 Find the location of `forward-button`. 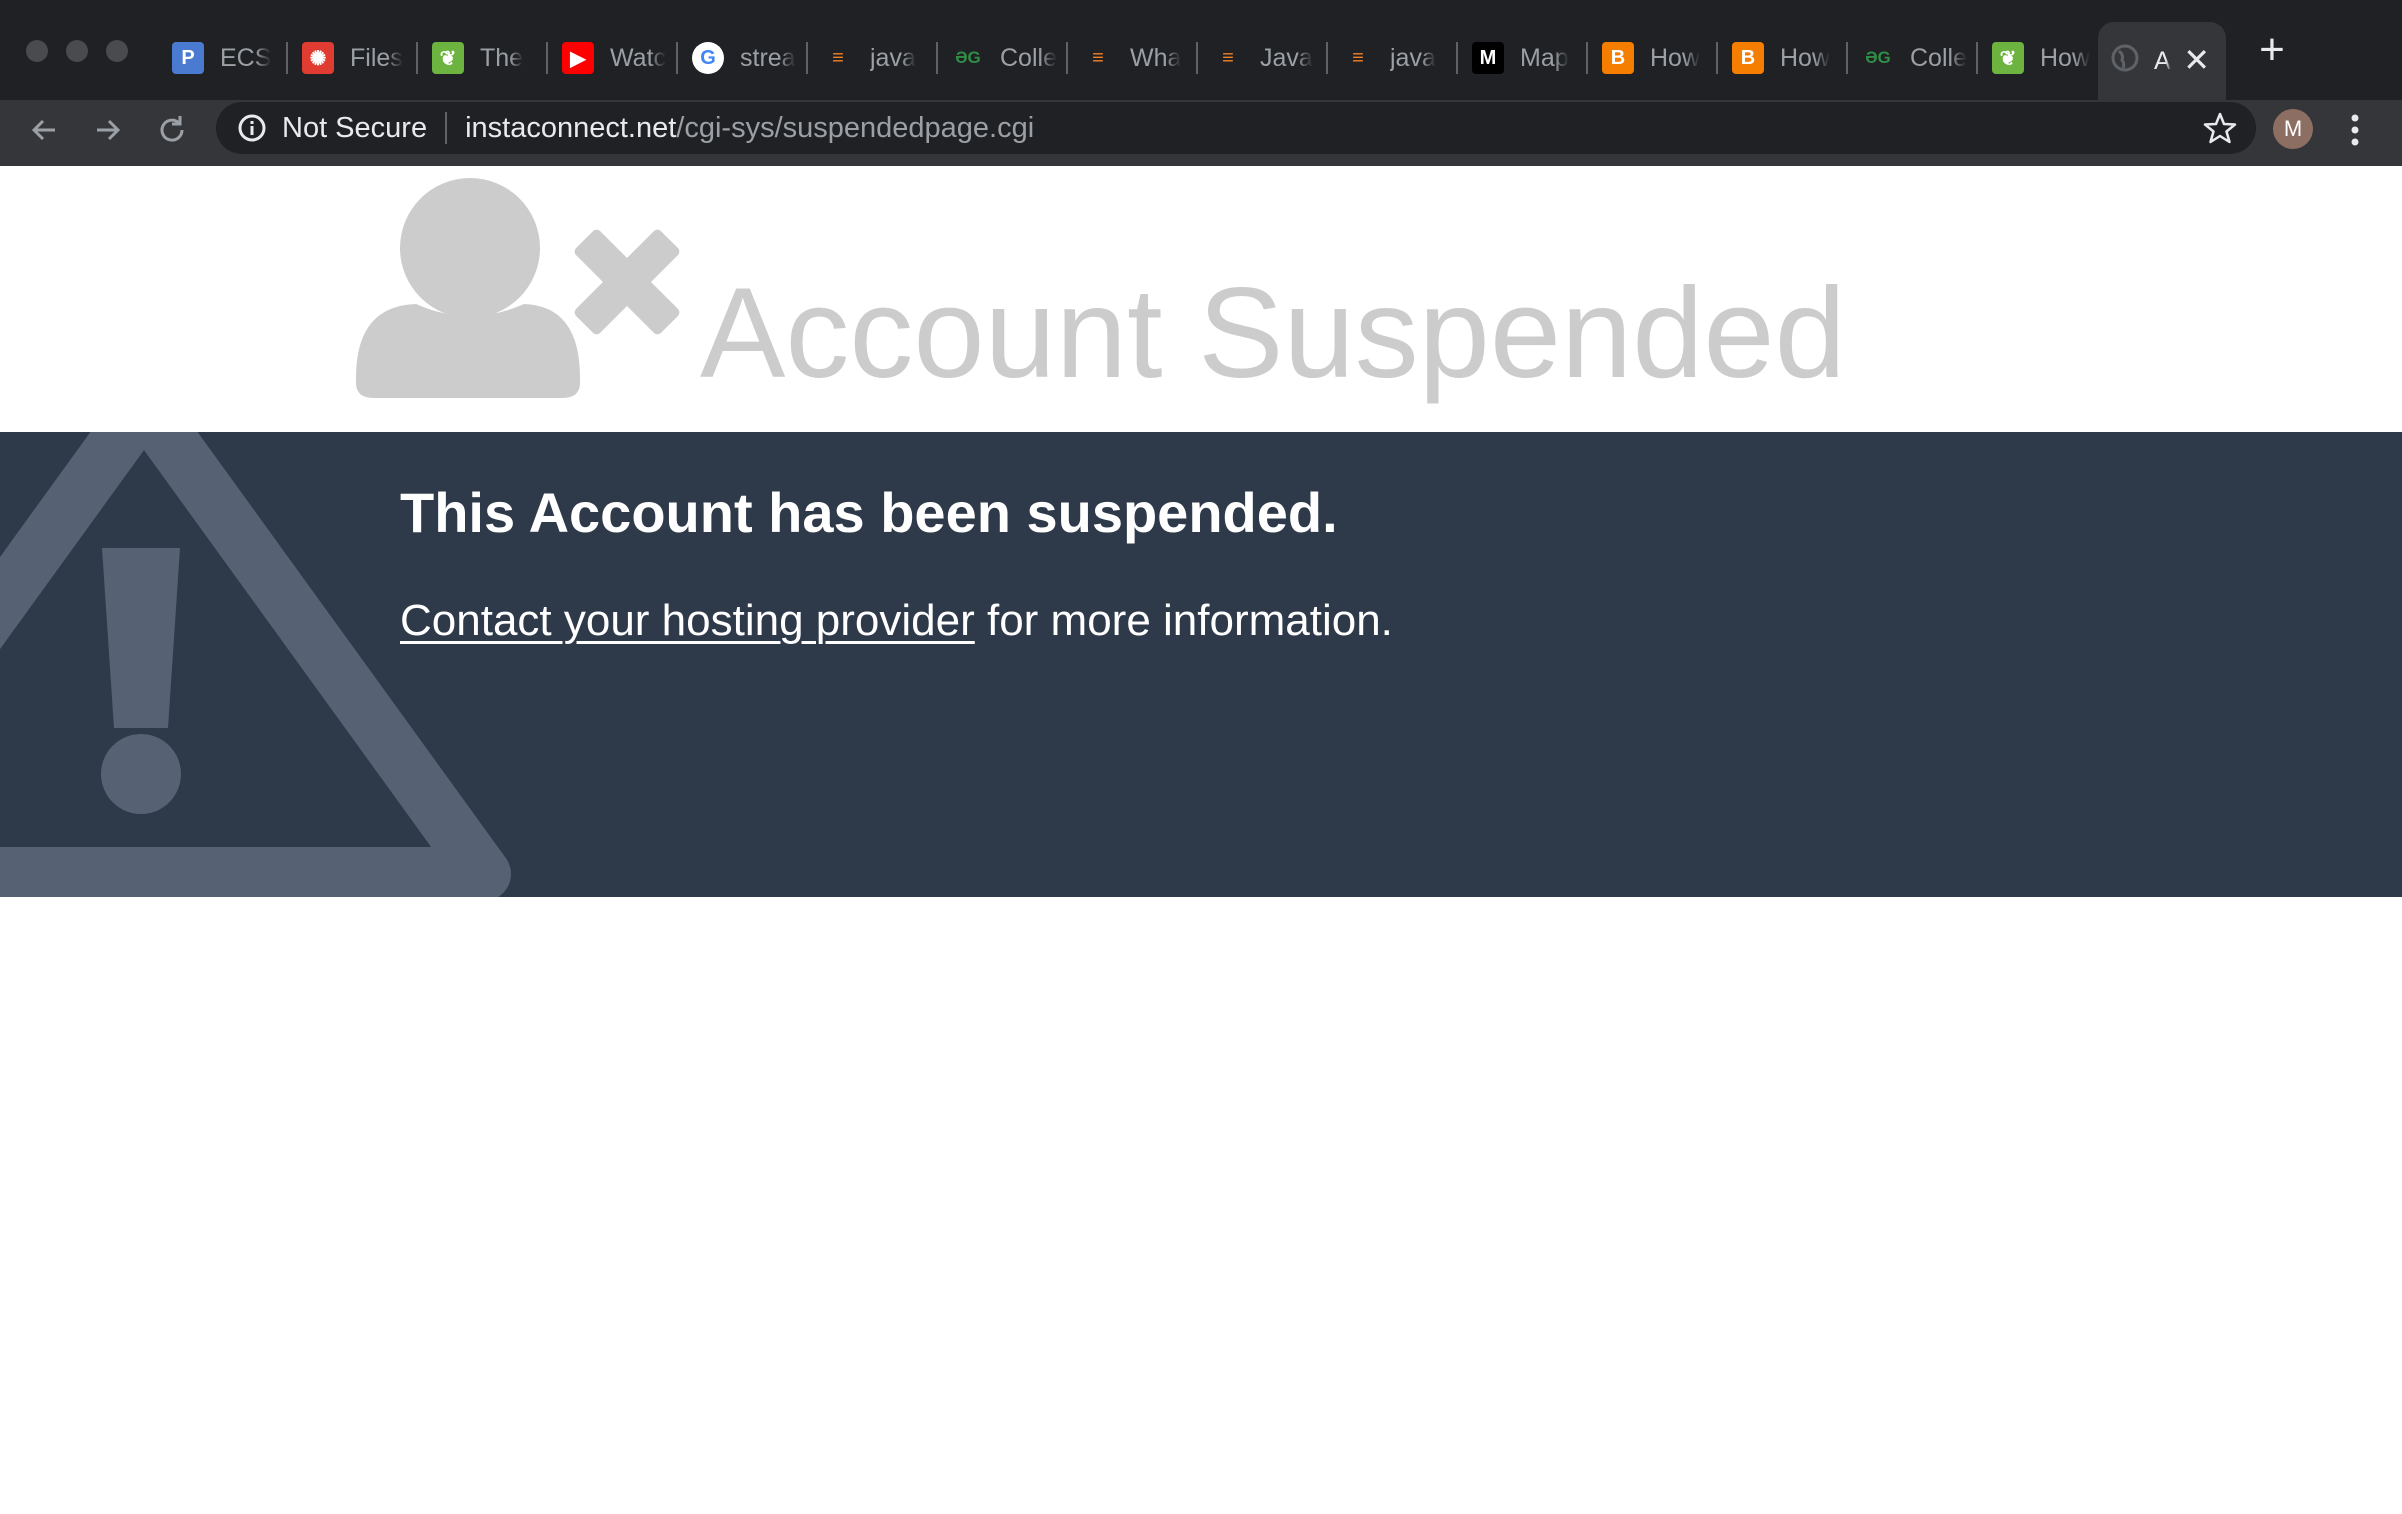

forward-button is located at coordinates (108, 130).